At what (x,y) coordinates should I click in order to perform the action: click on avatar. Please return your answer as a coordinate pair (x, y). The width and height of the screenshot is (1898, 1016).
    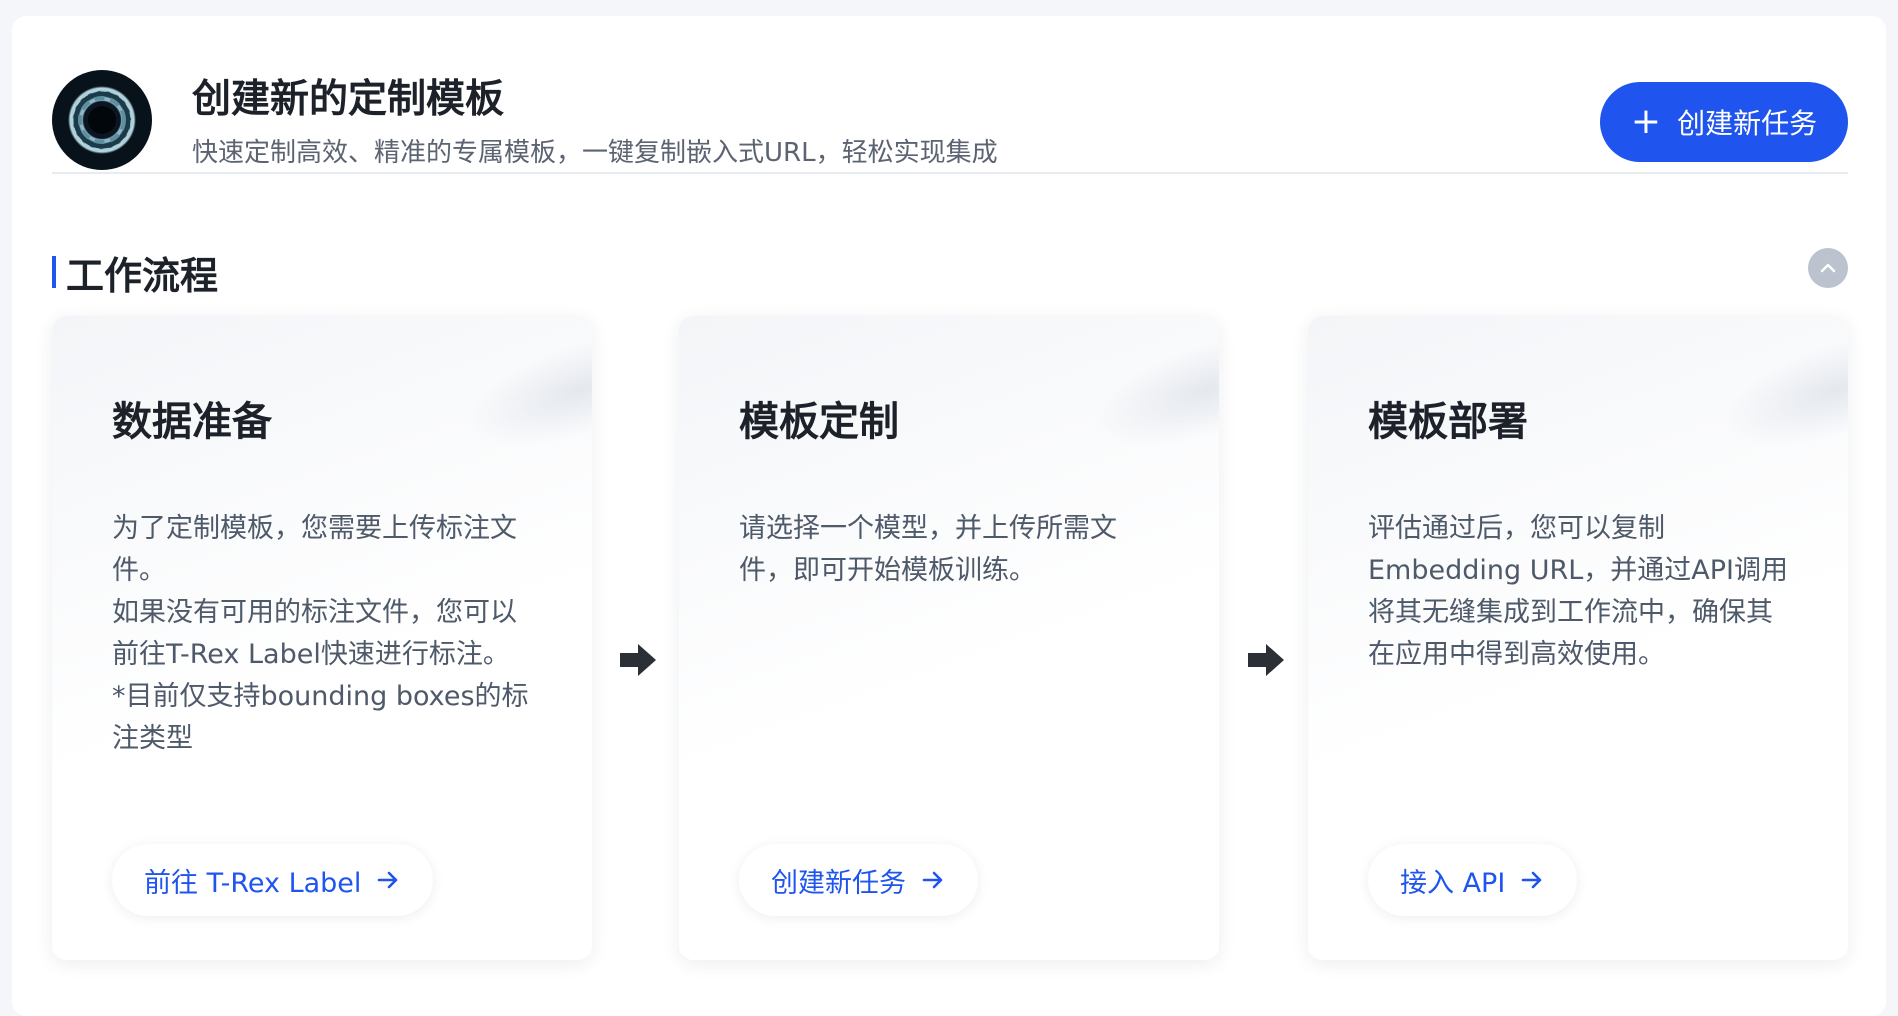
    Looking at the image, I should click on (102, 120).